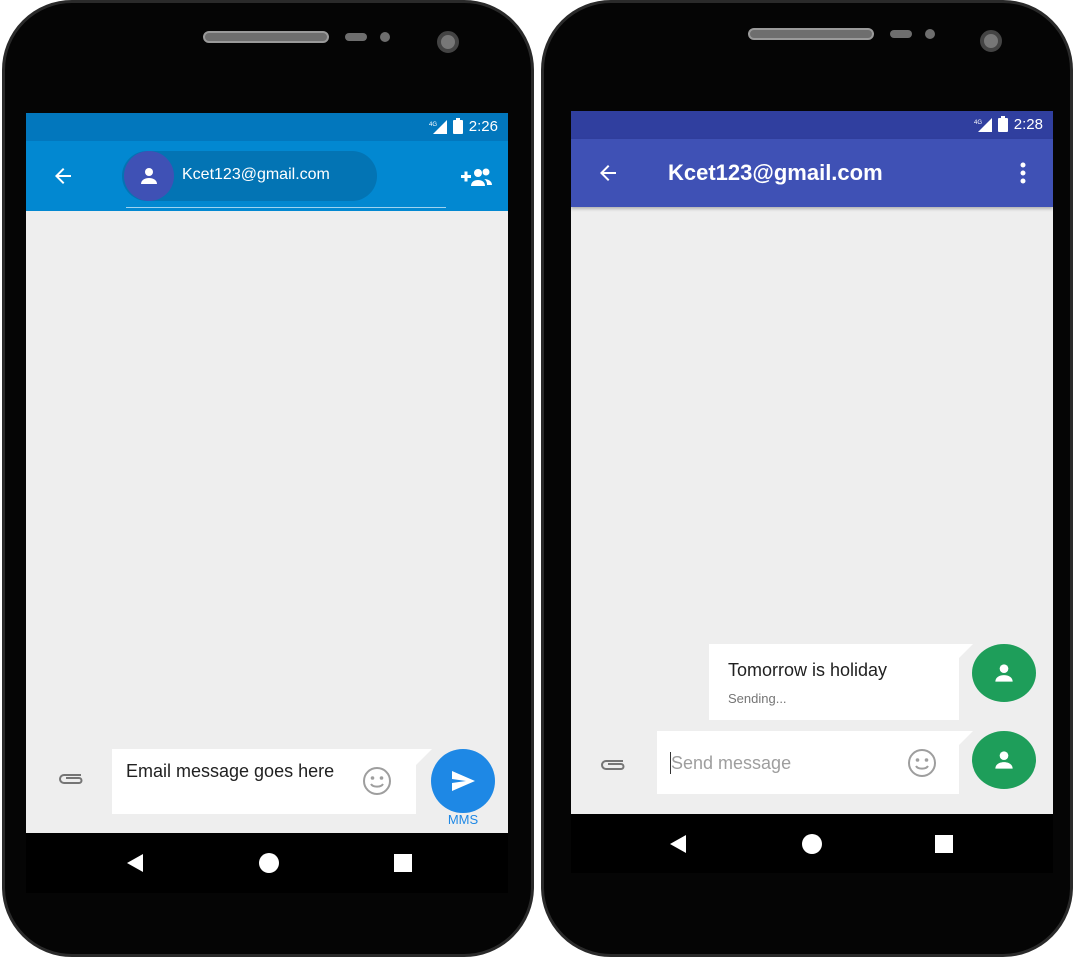  What do you see at coordinates (1028, 124) in the screenshot?
I see `status-time: 2:28` at bounding box center [1028, 124].